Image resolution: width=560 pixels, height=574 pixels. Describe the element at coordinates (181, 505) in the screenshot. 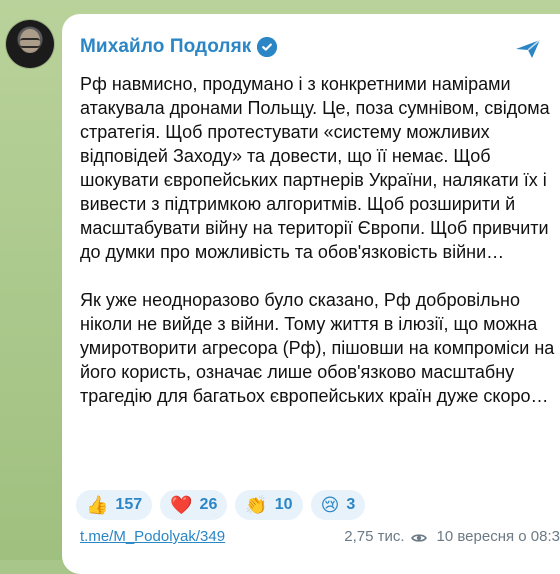

I see `heart-icon: ❤️` at that location.